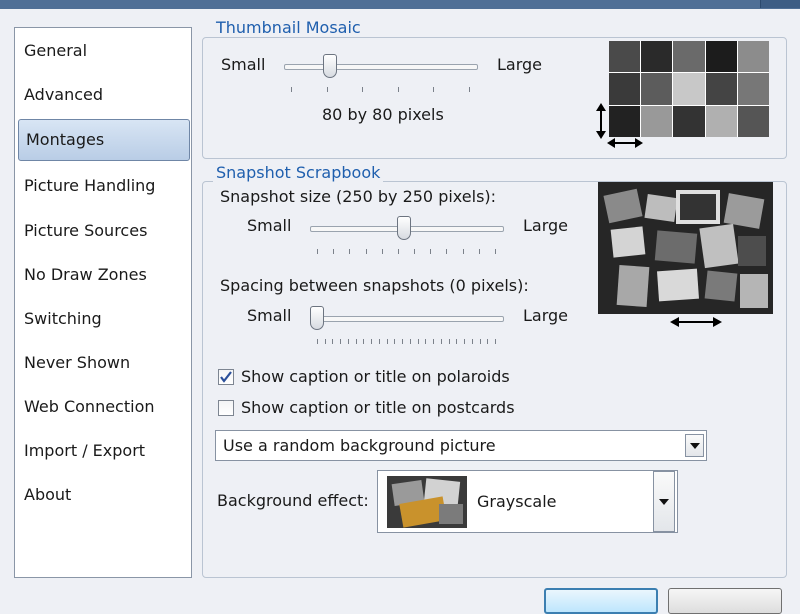  What do you see at coordinates (358, 196) in the screenshot?
I see `snapshot-size-label: Snapshot size (250 by 250 pixels):` at bounding box center [358, 196].